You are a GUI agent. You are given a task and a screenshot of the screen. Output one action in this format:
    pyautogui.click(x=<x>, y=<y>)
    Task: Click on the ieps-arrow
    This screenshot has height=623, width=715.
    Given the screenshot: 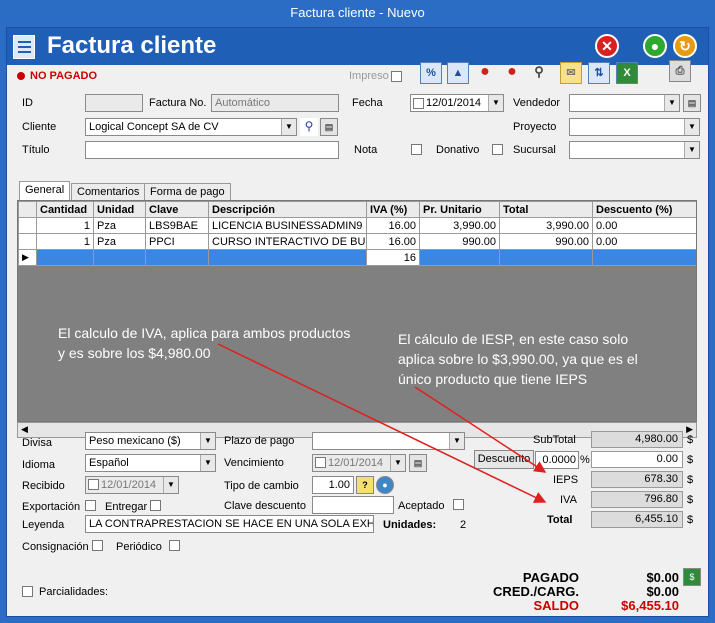 What is the action you would take?
    pyautogui.click(x=480, y=429)
    